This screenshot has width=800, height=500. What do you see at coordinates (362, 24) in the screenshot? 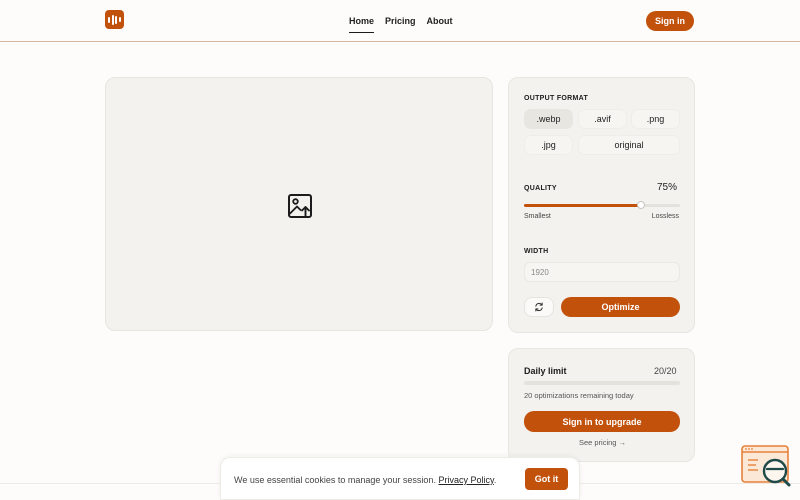
I see `nav-home: Home` at bounding box center [362, 24].